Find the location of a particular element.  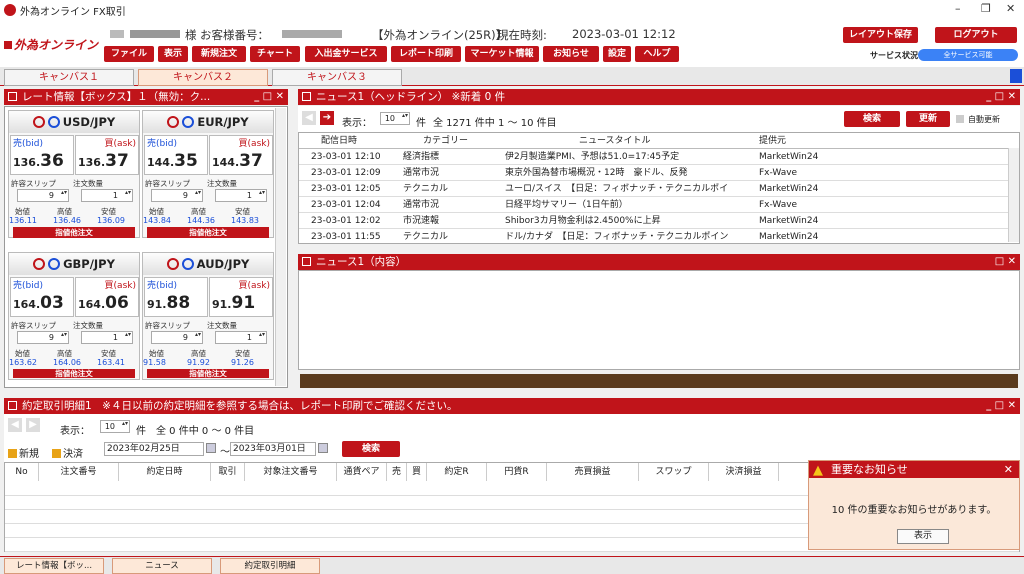

filter-new: 新規 is located at coordinates (23, 452).